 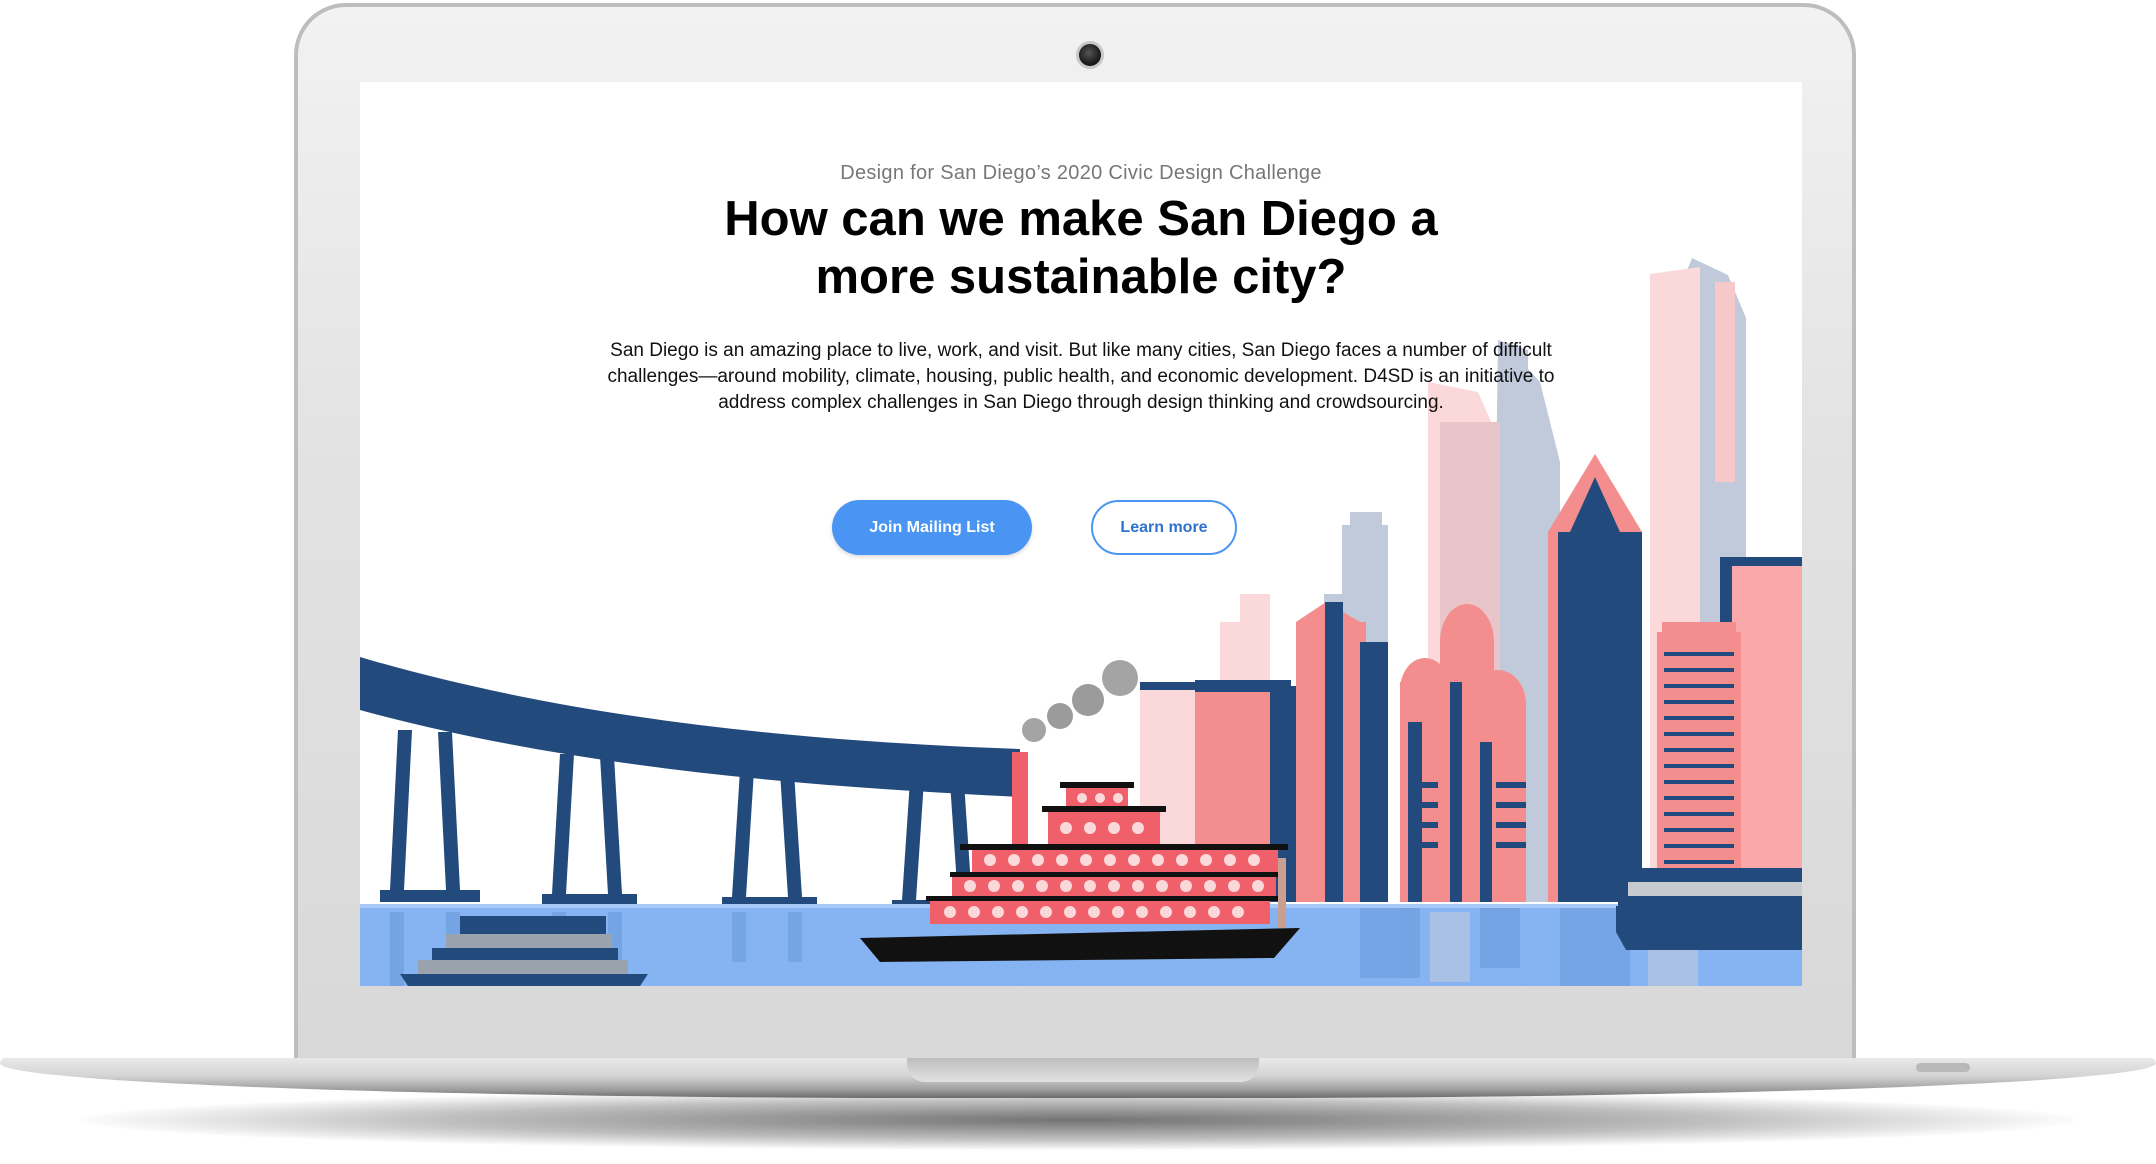 I want to click on laptop-notch, so click(x=1083, y=1070).